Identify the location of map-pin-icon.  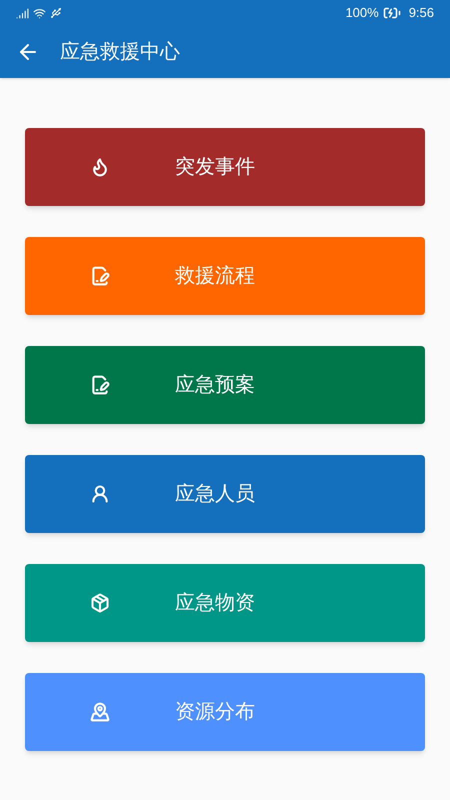
(100, 712).